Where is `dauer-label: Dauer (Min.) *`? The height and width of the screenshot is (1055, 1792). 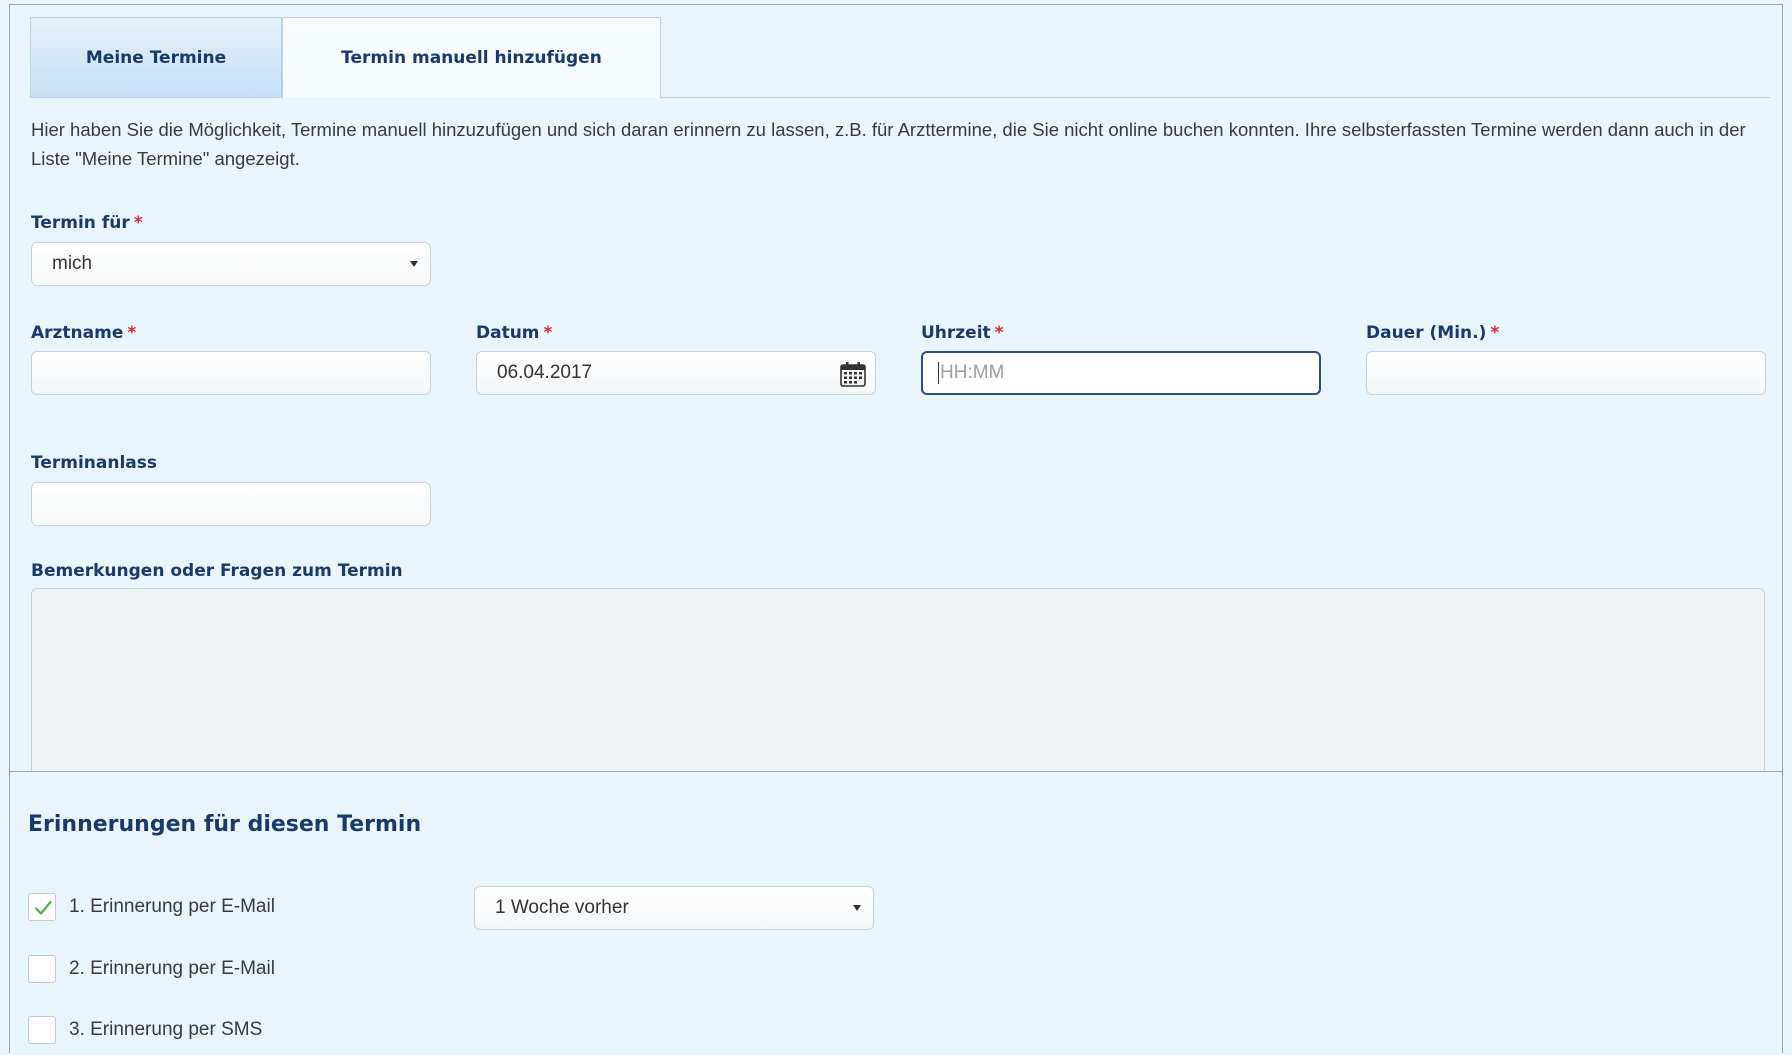 dauer-label: Dauer (Min.) * is located at coordinates (1432, 333).